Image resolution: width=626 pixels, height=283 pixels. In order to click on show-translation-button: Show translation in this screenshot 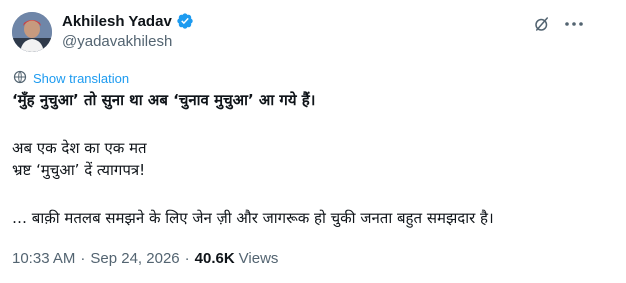, I will do `click(71, 78)`.